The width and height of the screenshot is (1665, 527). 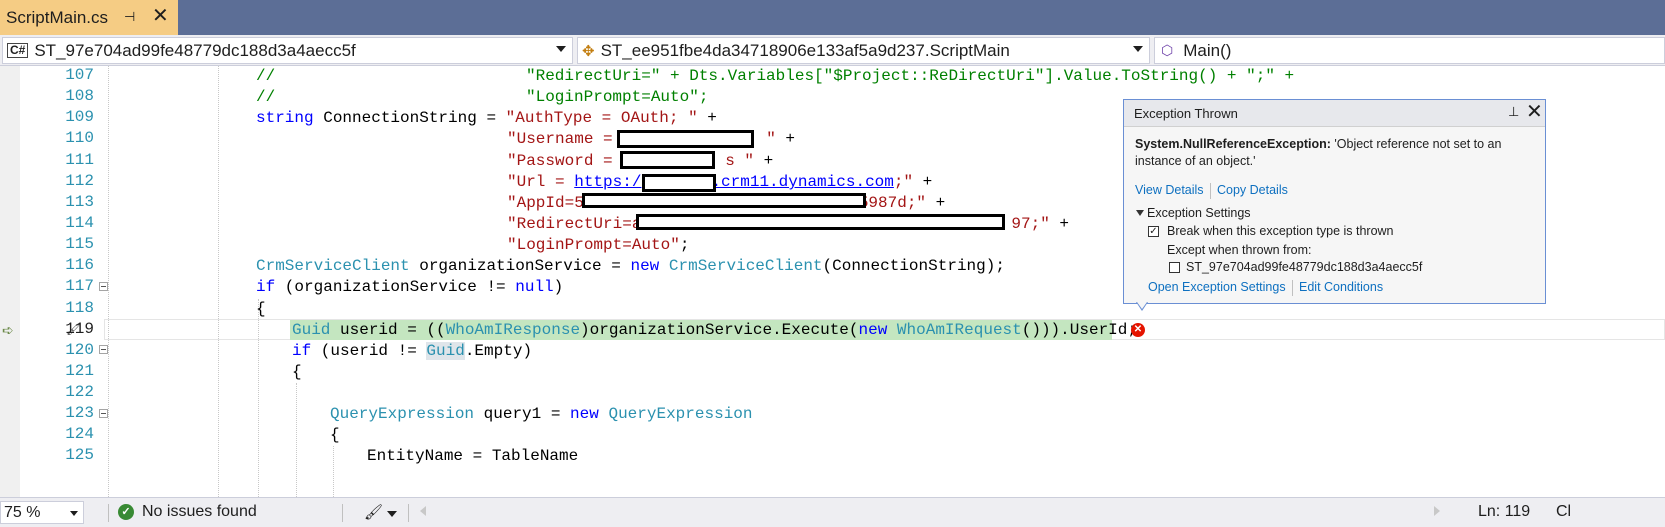 I want to click on code-line-120: if (userid != Guid.Empty), so click(x=412, y=351).